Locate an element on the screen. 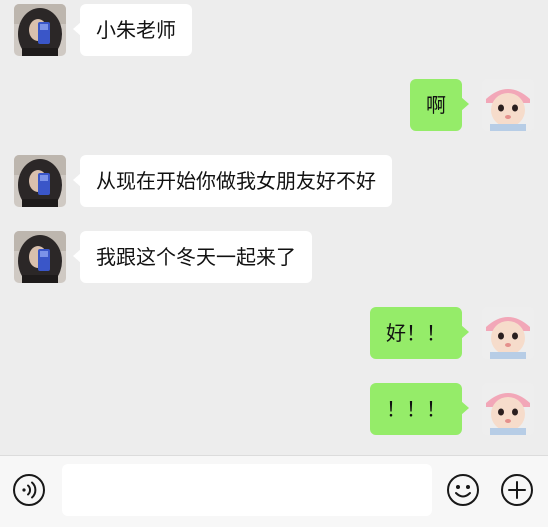 The image size is (548, 527). message-bubble: ！！！ is located at coordinates (419, 409).